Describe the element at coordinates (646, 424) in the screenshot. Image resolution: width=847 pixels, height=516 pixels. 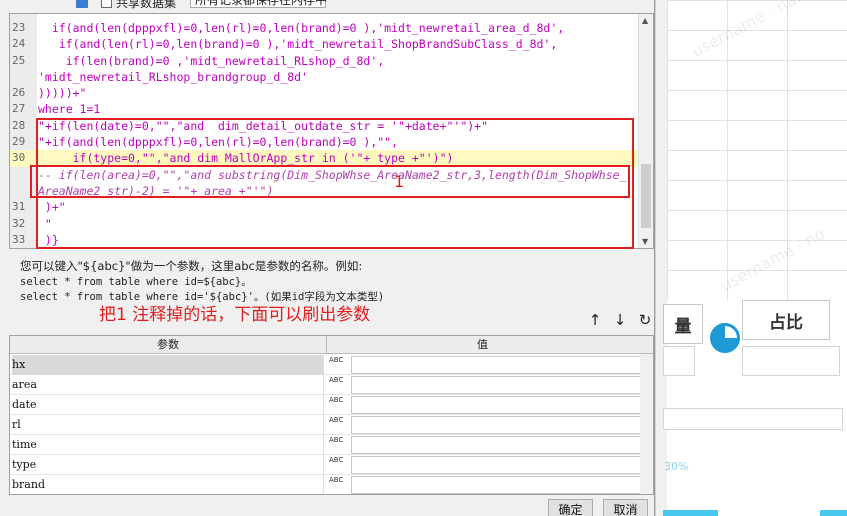
I see `table-vertical-scrollbar` at that location.